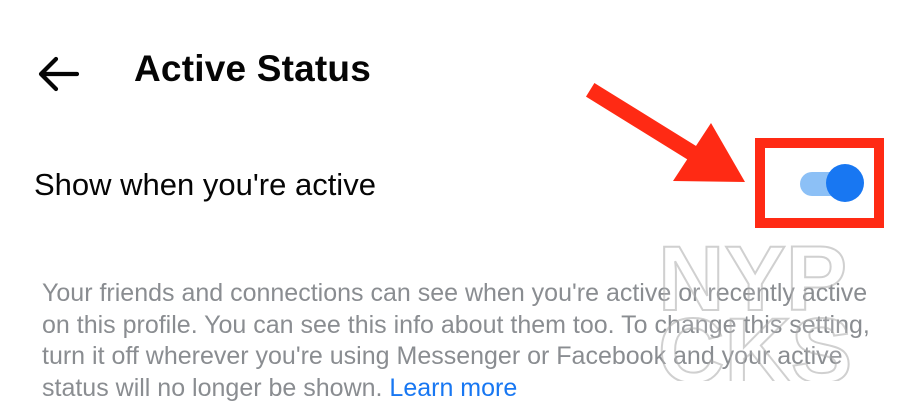 Image resolution: width=900 pixels, height=404 pixels. I want to click on back-button, so click(58, 74).